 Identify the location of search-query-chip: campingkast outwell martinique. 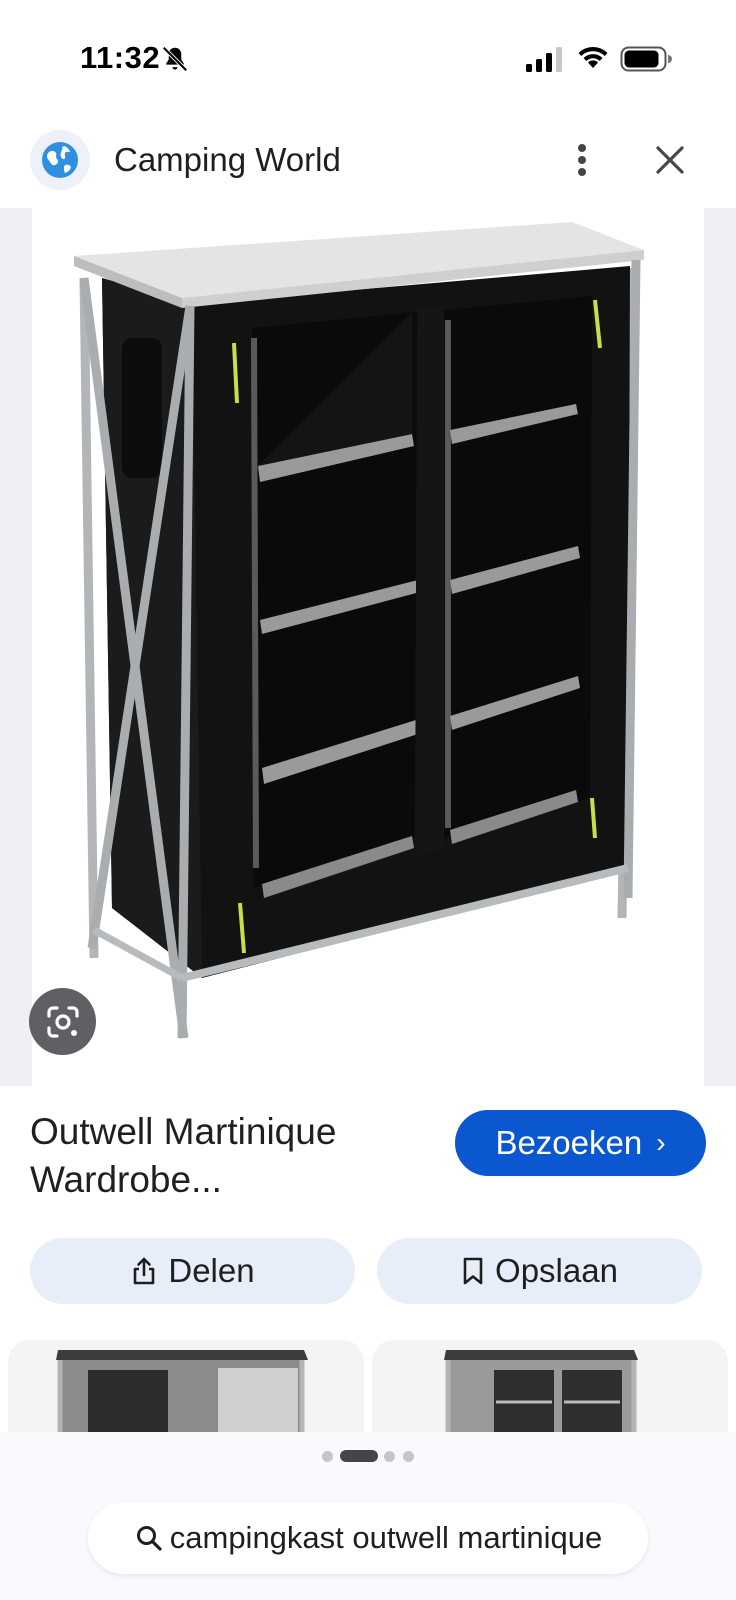
(368, 1538).